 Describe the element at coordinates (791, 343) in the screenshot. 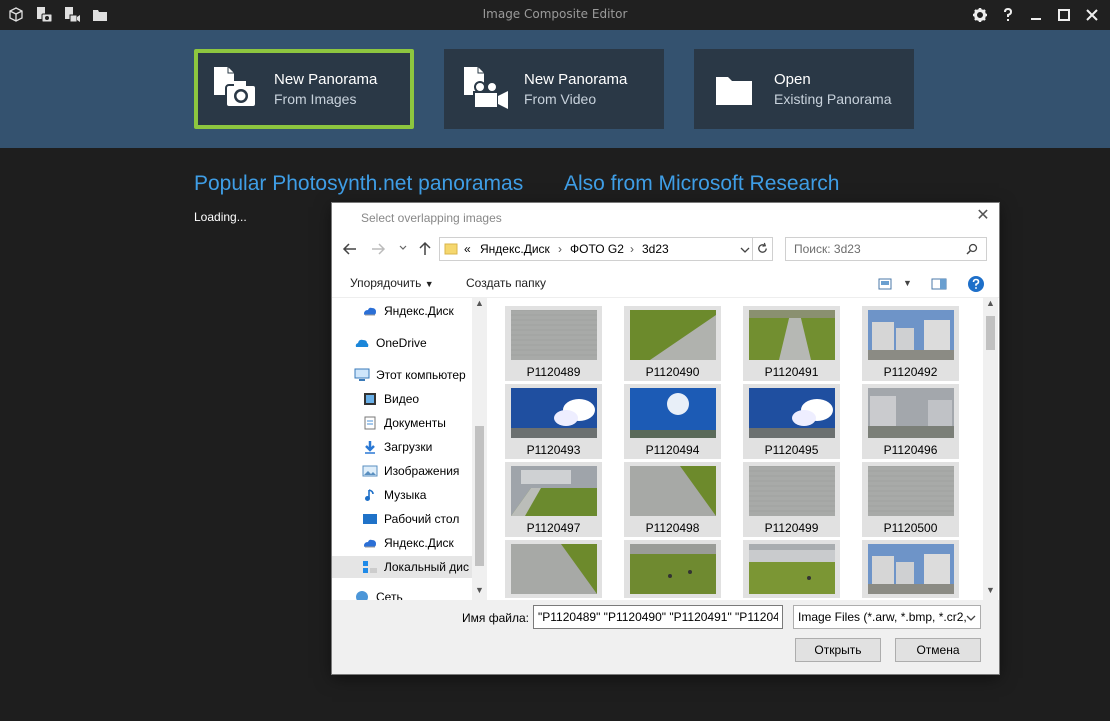

I see `file-thumbnail: P1120491` at that location.